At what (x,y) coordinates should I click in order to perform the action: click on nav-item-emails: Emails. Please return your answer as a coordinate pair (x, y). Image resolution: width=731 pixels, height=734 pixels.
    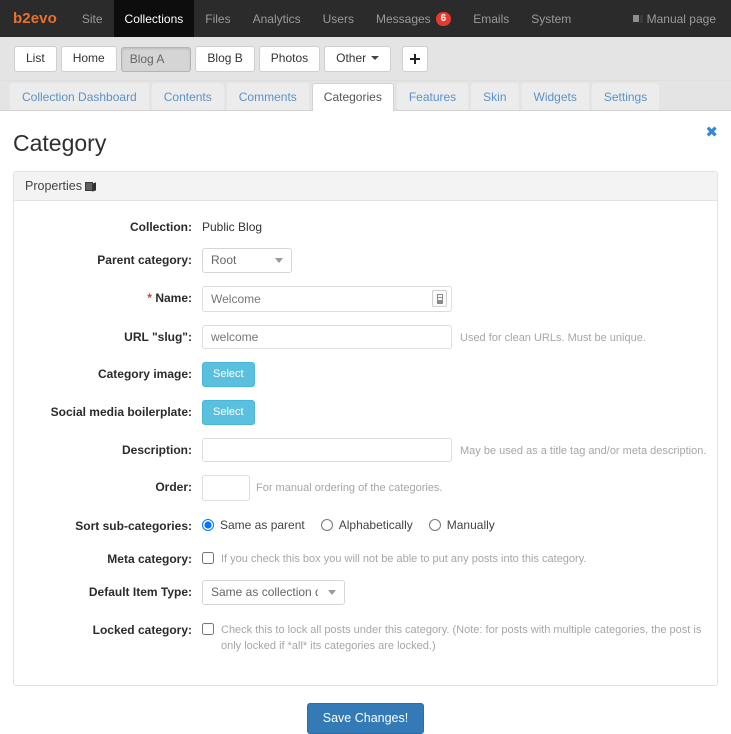
    Looking at the image, I should click on (491, 18).